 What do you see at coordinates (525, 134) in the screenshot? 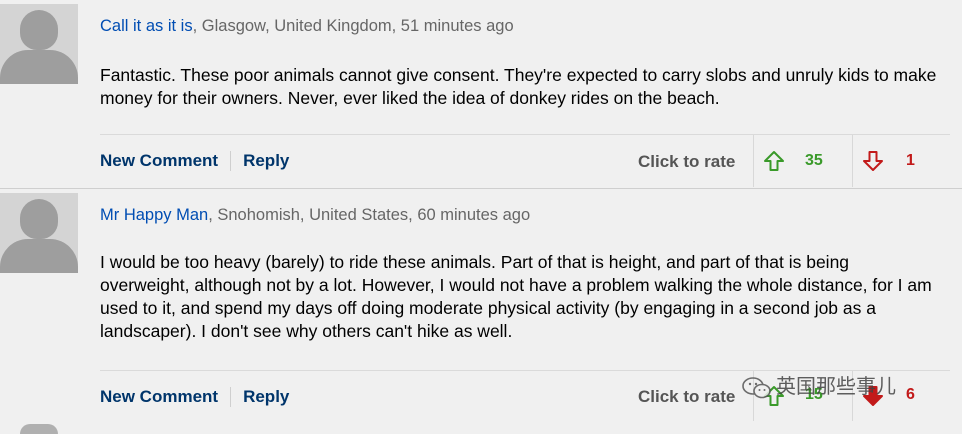
I see `divider` at bounding box center [525, 134].